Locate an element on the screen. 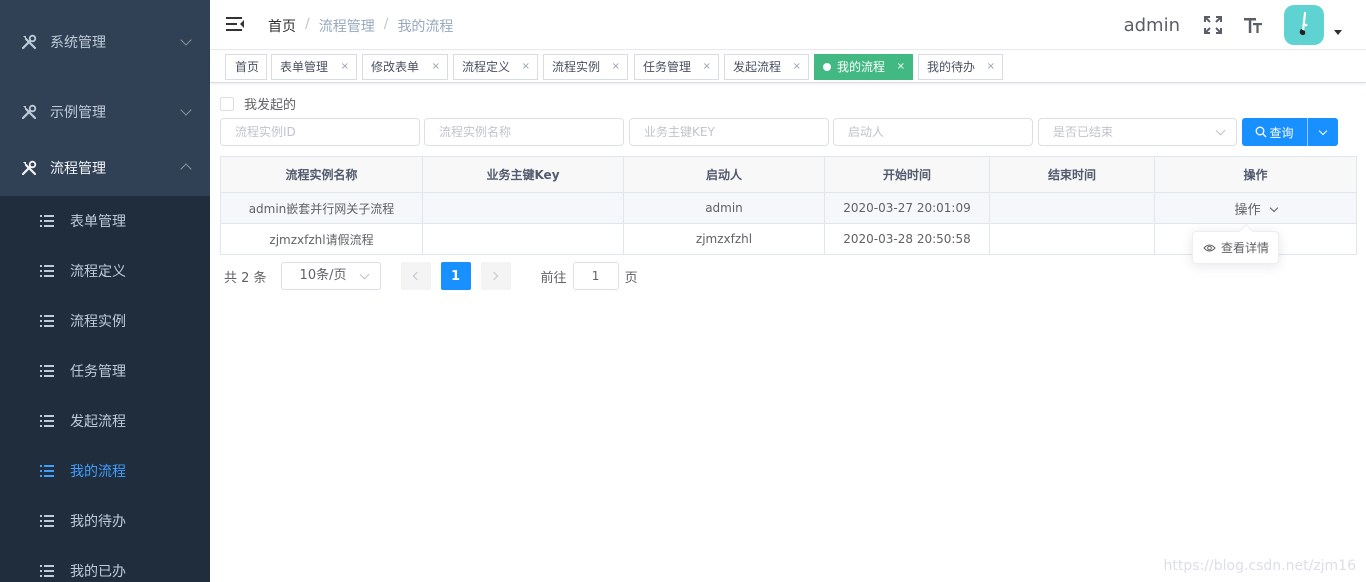 The image size is (1366, 582). sidebar-item-my-done: 我的已办 is located at coordinates (105, 564).